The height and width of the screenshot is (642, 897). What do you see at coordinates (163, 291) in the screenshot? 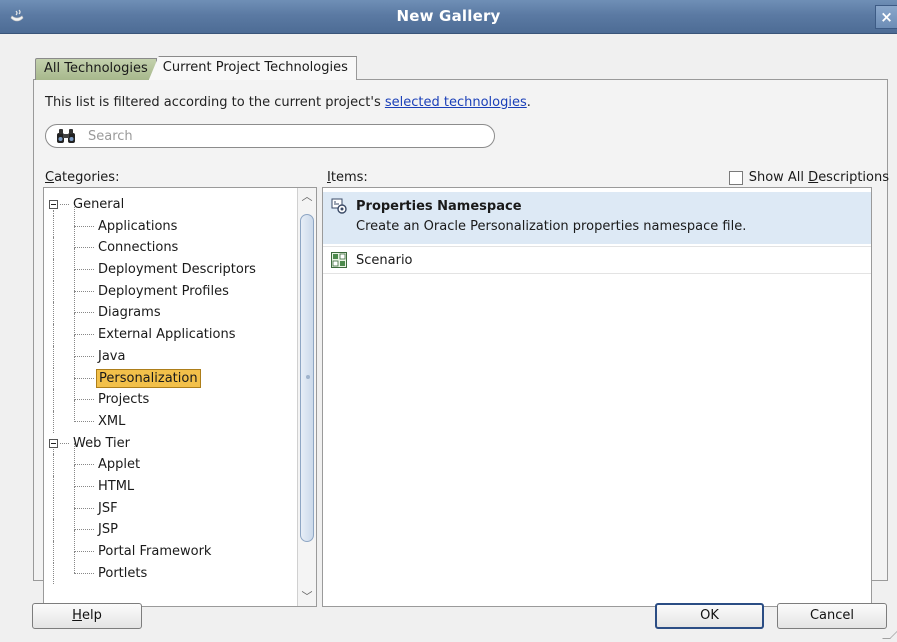
I see `tree-label: Deployment Profiles` at bounding box center [163, 291].